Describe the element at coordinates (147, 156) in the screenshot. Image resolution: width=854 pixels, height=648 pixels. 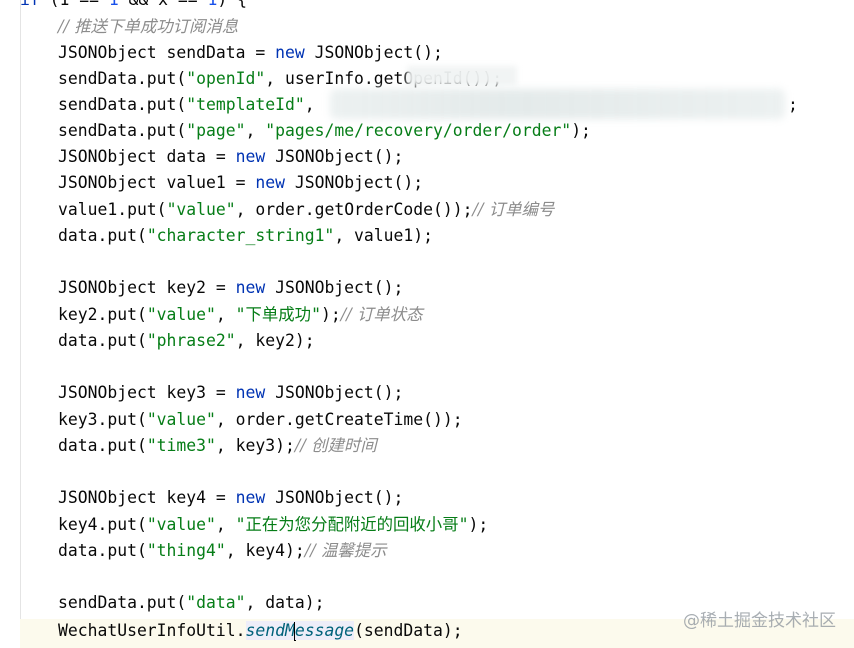
I see `code-text: JSONObject data =` at that location.